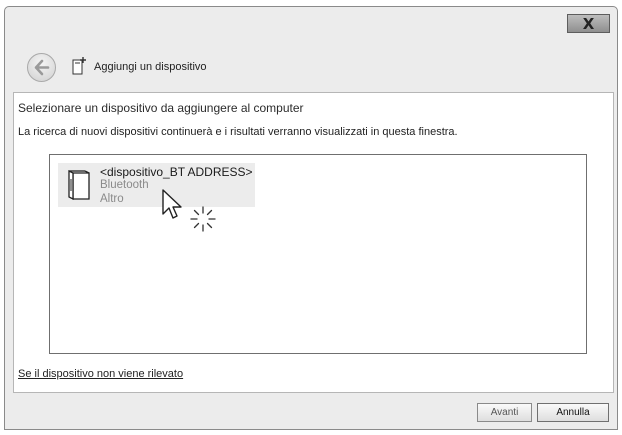 This screenshot has height=435, width=622. Describe the element at coordinates (176, 172) in the screenshot. I see `device-name: <dispositivo_BT ADDRESS>` at that location.